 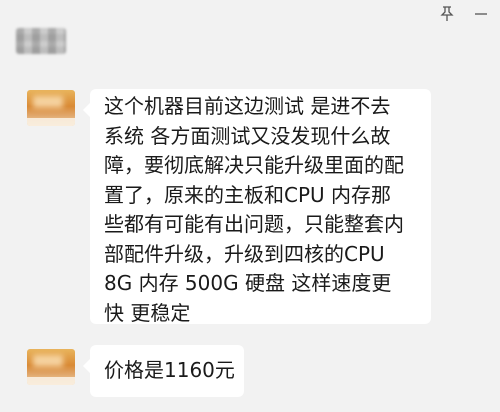 I want to click on message-bubble: 价格是1160元, so click(x=163, y=371).